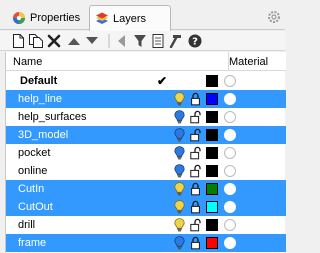  What do you see at coordinates (146, 117) in the screenshot?
I see `layer-row: help_surfaces` at bounding box center [146, 117].